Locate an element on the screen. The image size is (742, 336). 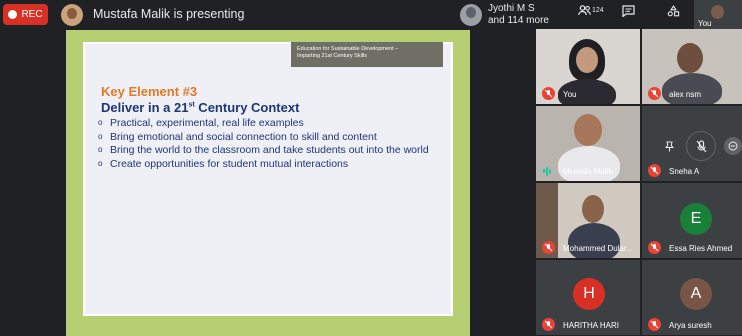
tile-hover-controls is located at coordinates (701, 146).